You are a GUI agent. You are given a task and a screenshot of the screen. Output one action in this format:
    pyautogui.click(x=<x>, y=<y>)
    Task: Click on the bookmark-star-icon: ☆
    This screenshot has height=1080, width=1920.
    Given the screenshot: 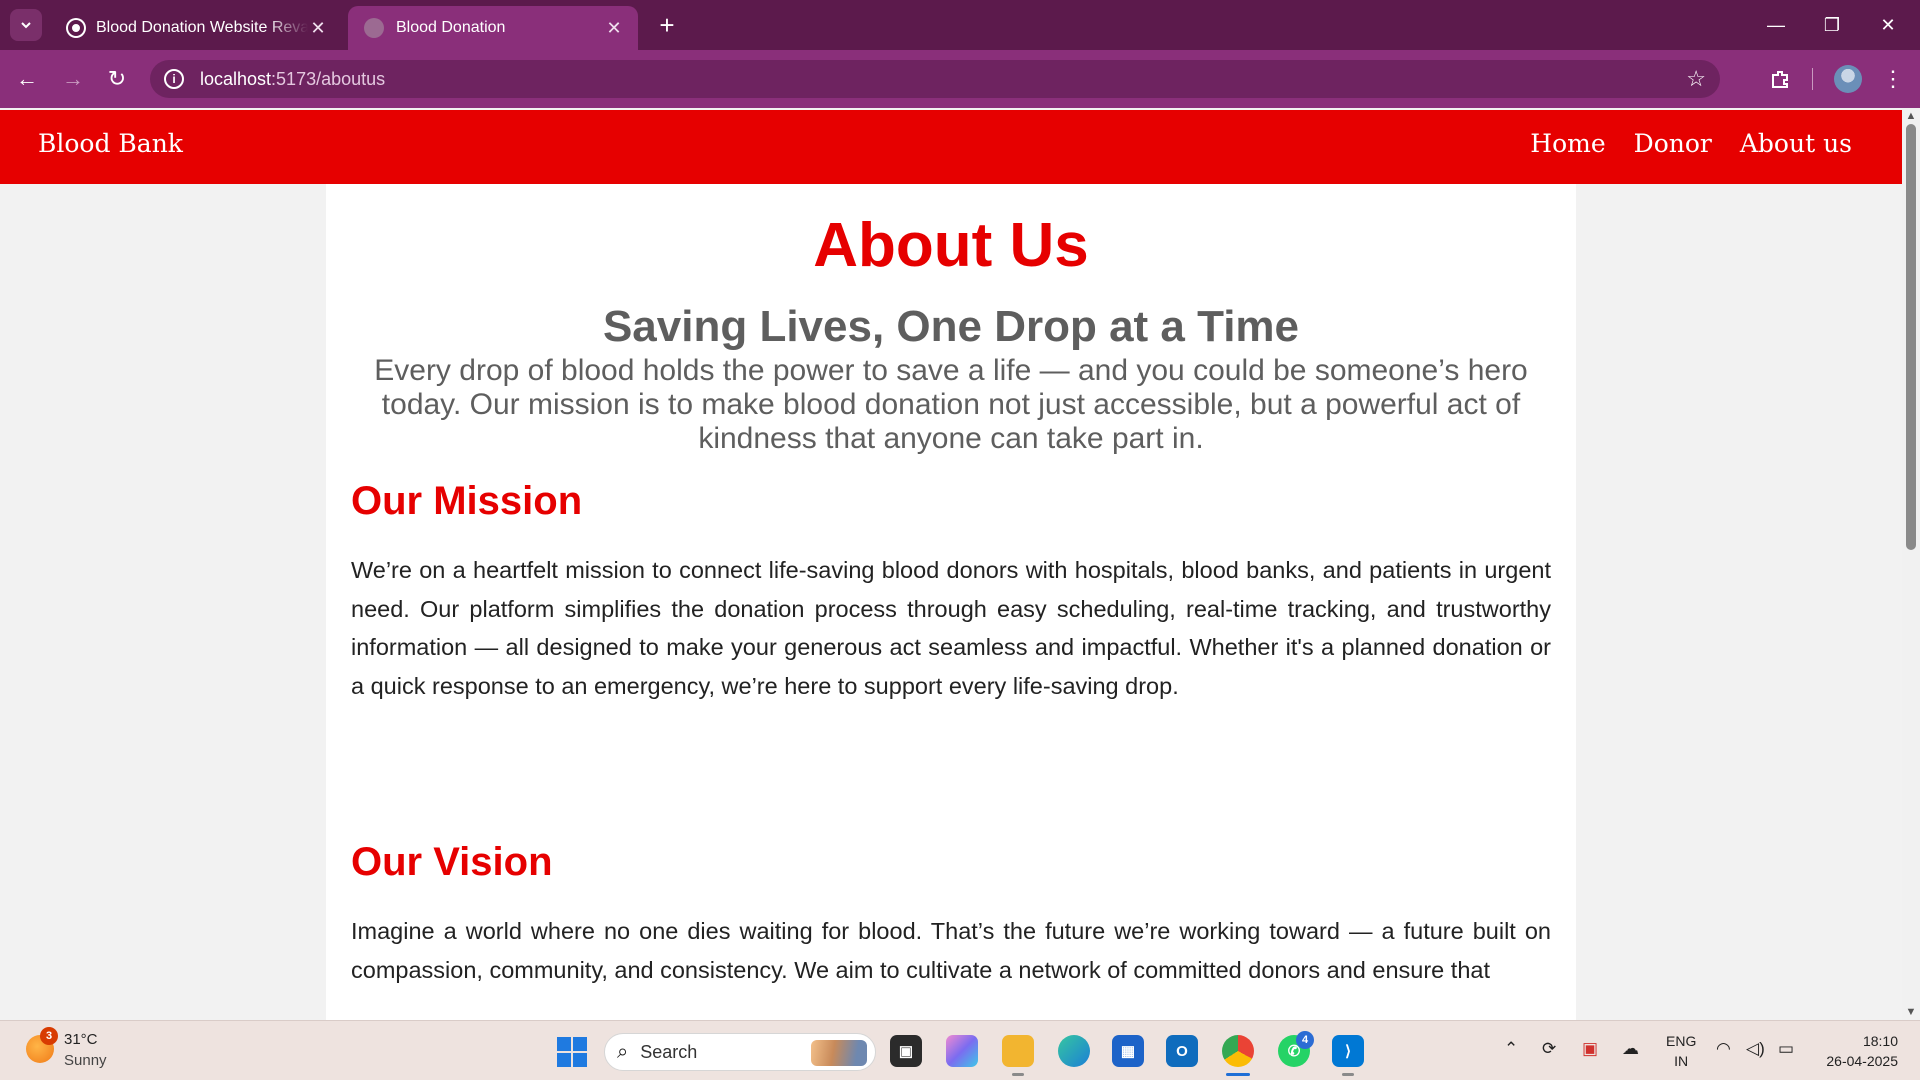 What is the action you would take?
    pyautogui.click(x=1696, y=79)
    